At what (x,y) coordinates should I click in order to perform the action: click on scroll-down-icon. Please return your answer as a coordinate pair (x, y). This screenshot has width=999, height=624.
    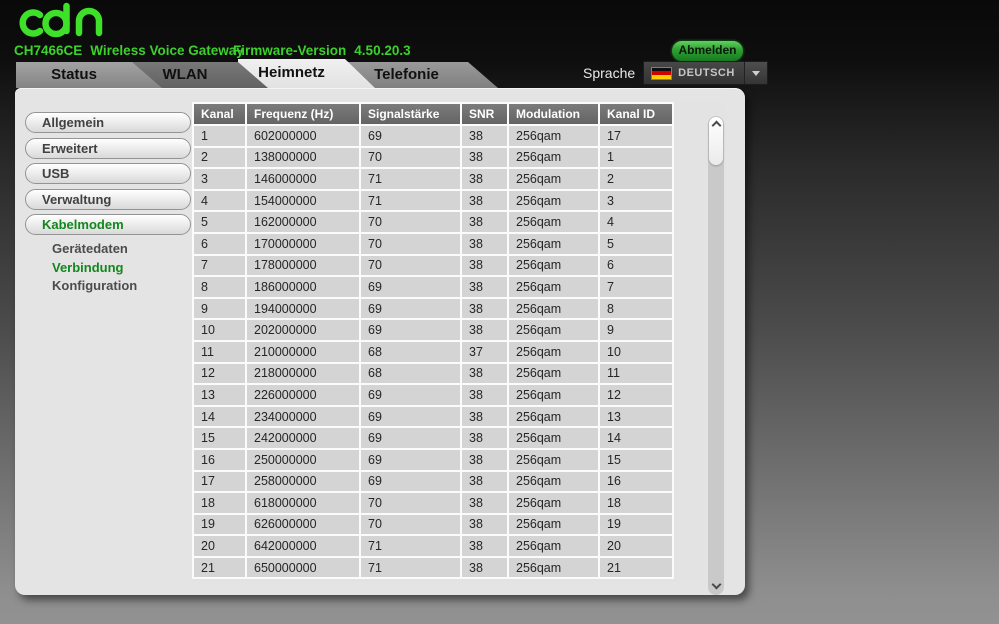
    Looking at the image, I should click on (716, 584).